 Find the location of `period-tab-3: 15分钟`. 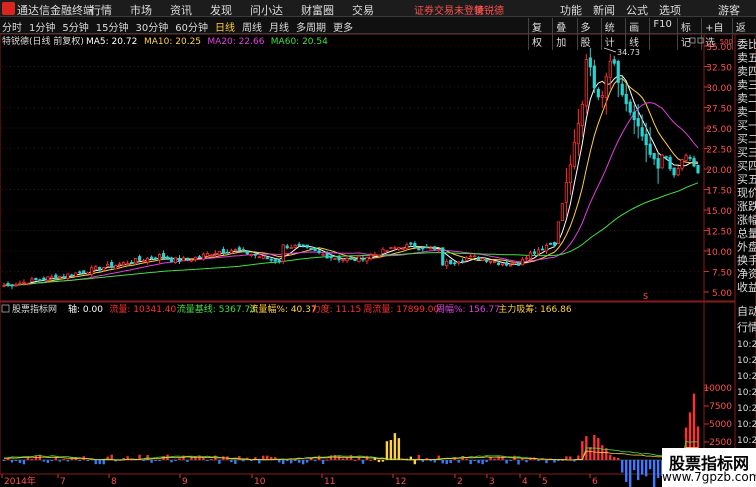

period-tab-3: 15分钟 is located at coordinates (112, 26).